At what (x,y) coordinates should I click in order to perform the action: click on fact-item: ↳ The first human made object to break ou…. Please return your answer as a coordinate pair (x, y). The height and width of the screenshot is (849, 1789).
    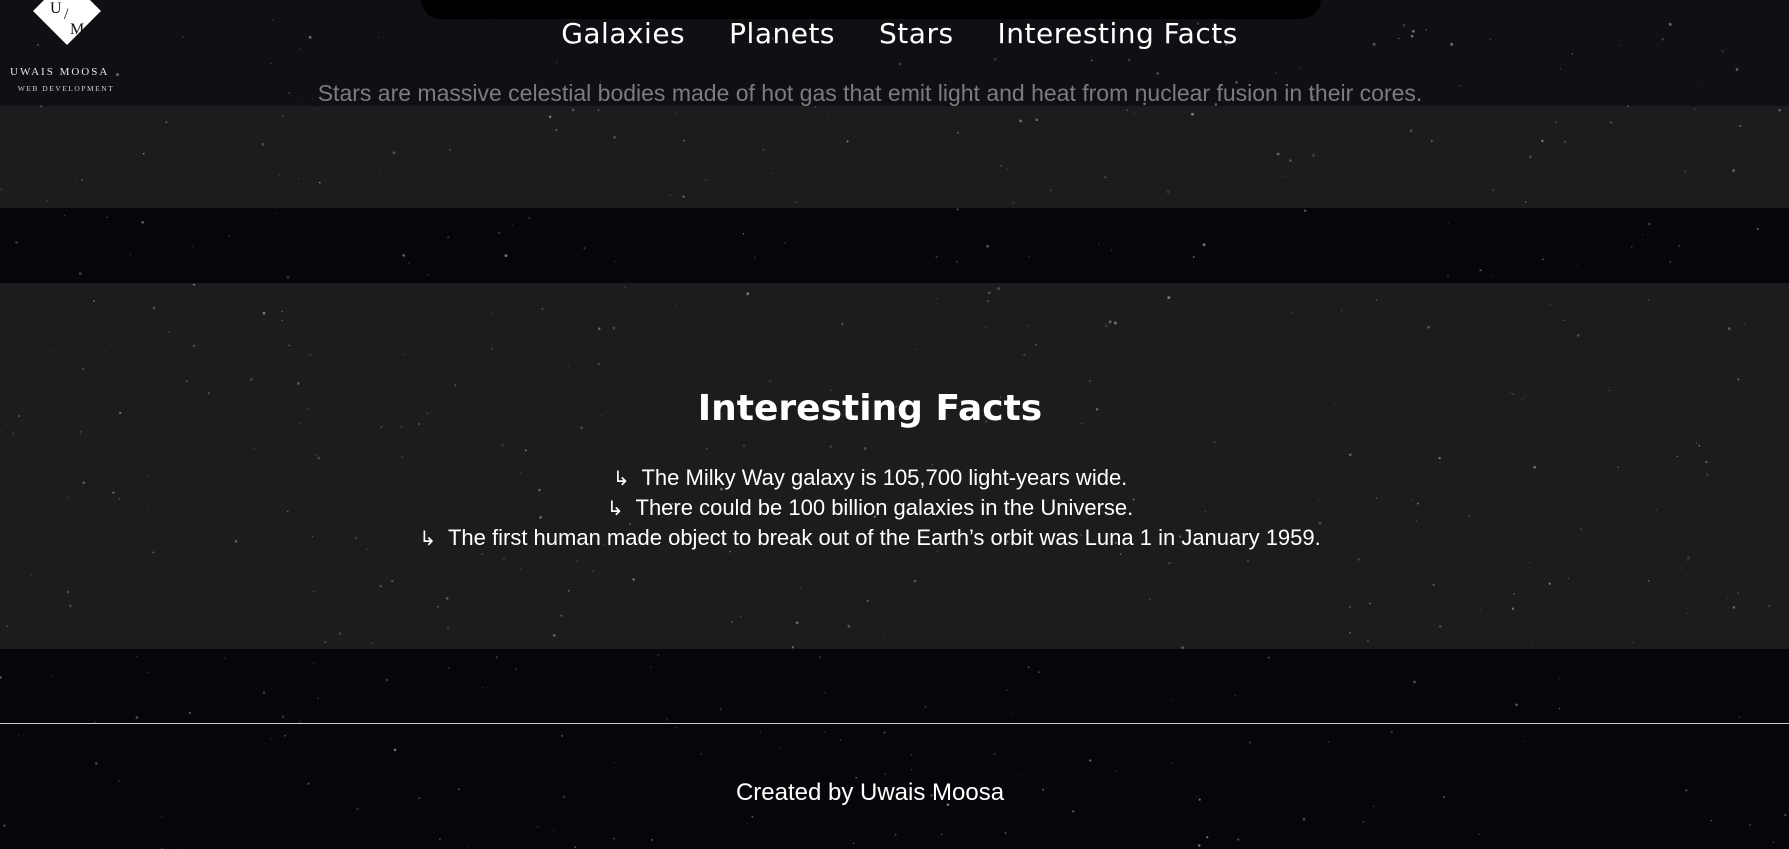
    Looking at the image, I should click on (870, 538).